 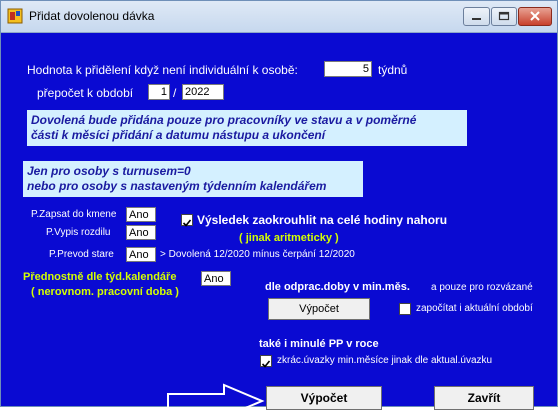 I want to click on weeks-input: 5, so click(x=348, y=69).